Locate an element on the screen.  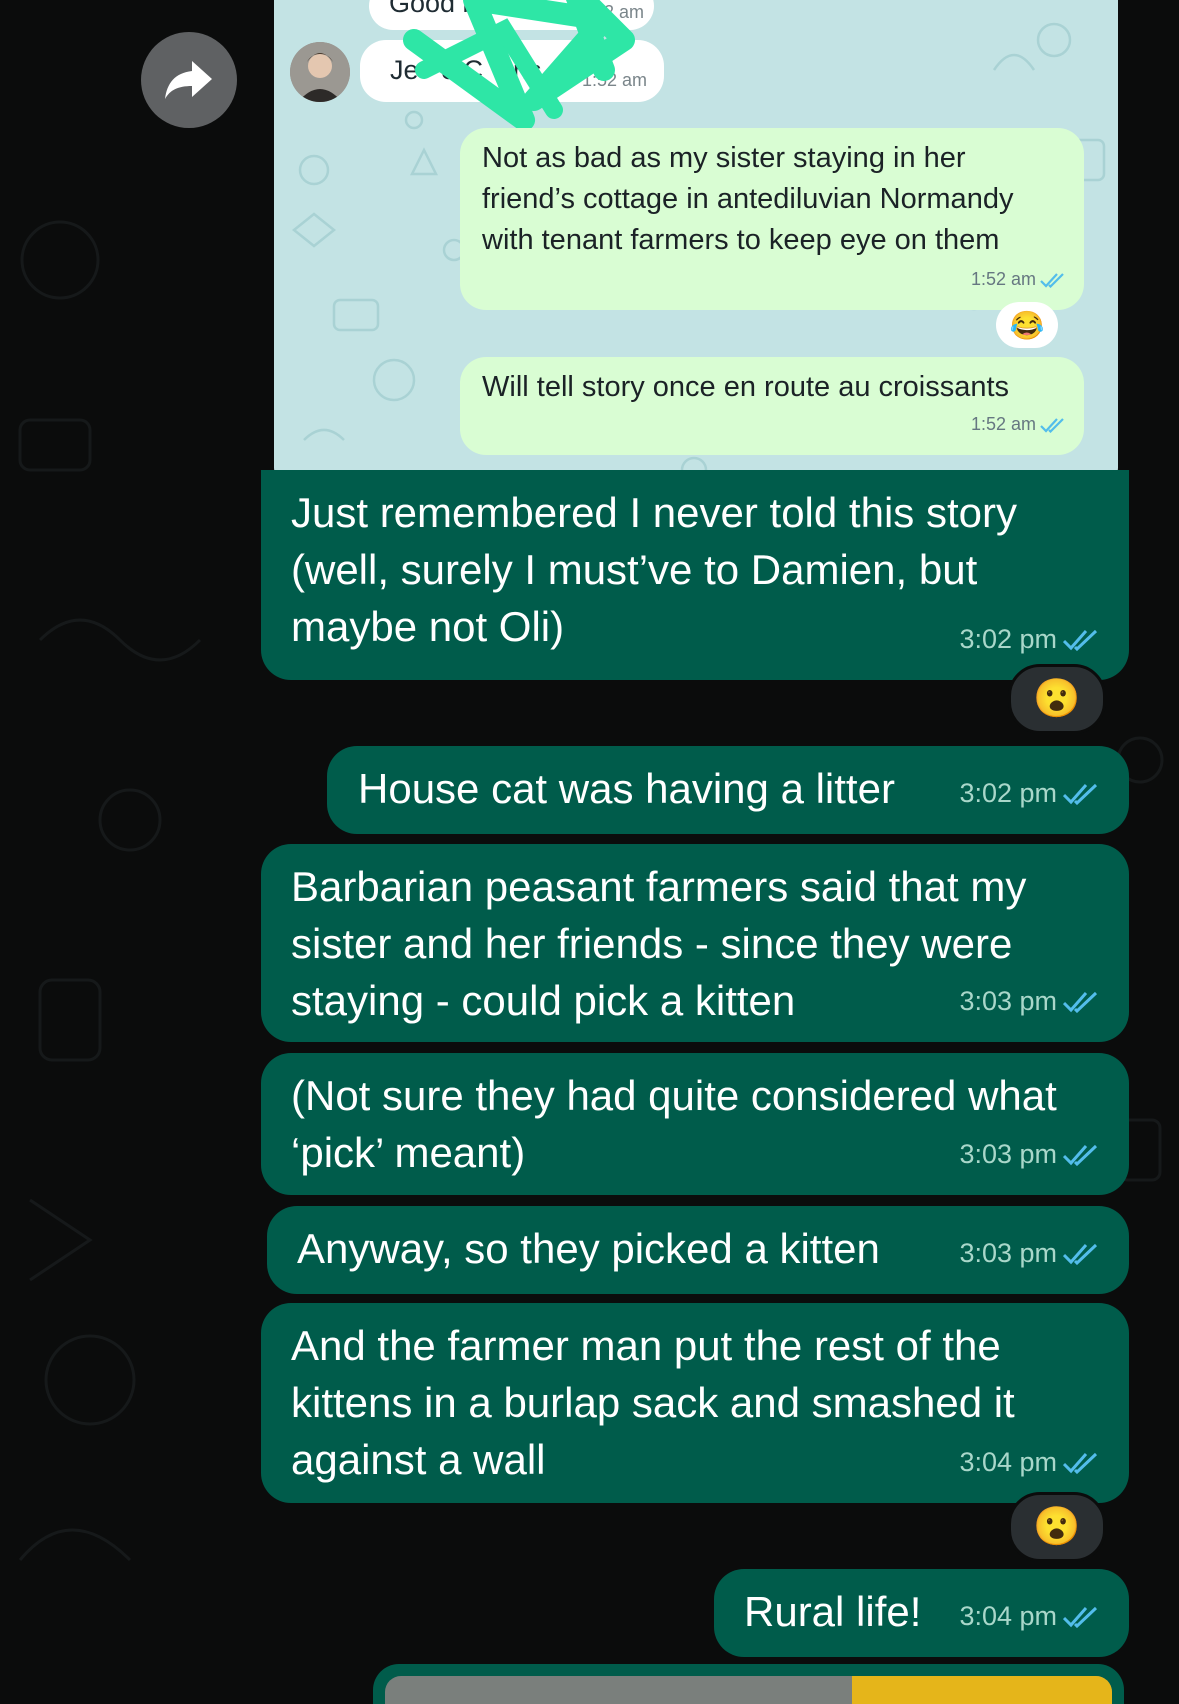
message-bubble: House cat was having a litter 3:02 pm is located at coordinates (728, 790).